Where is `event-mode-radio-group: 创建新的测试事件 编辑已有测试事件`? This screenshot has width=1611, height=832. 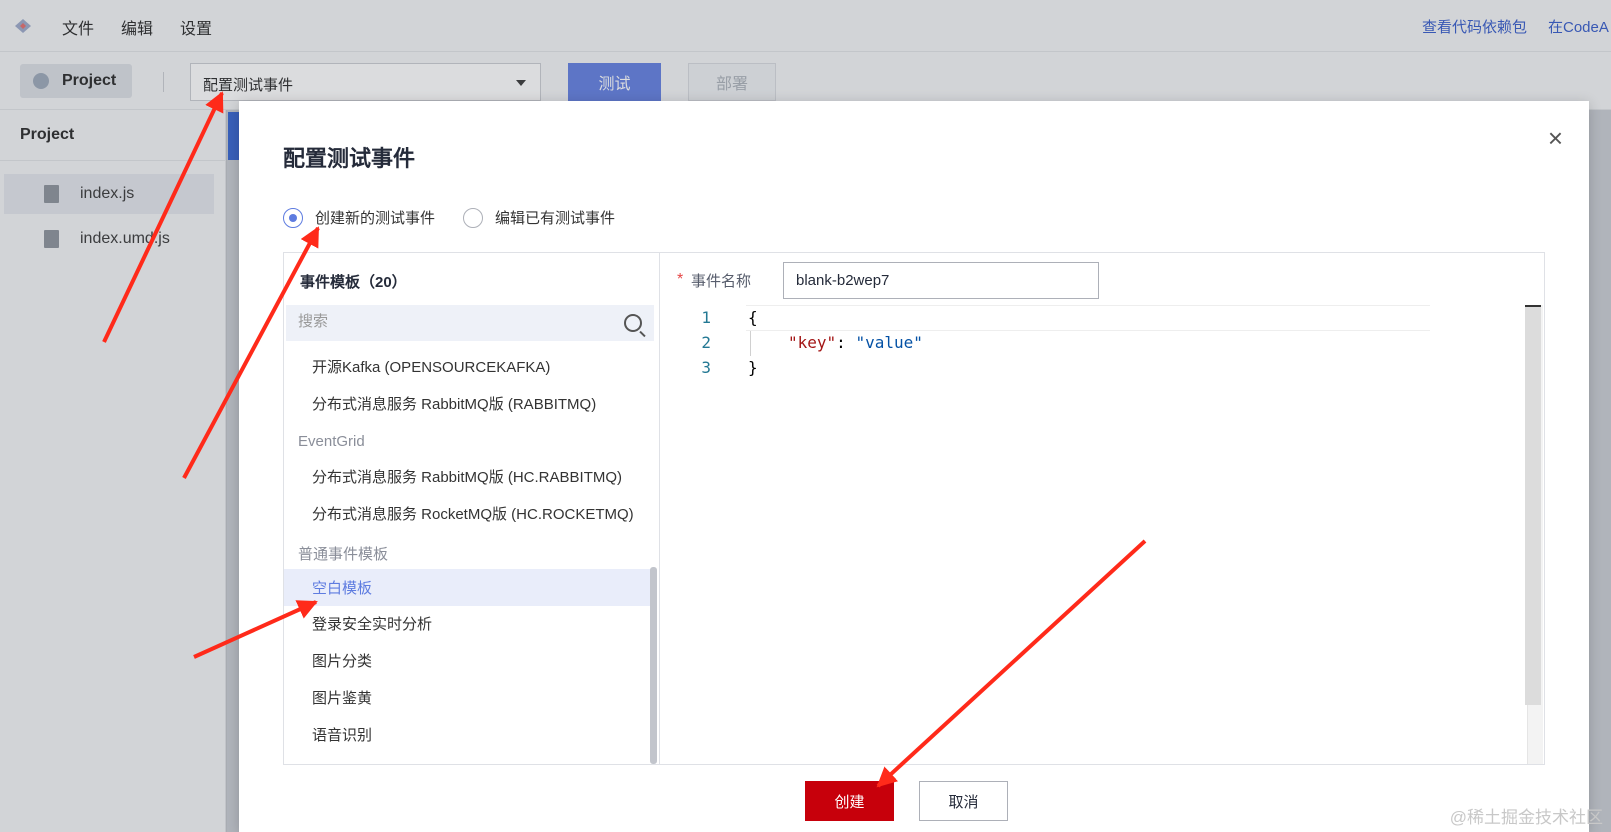 event-mode-radio-group: 创建新的测试事件 编辑已有测试事件 is located at coordinates (463, 217).